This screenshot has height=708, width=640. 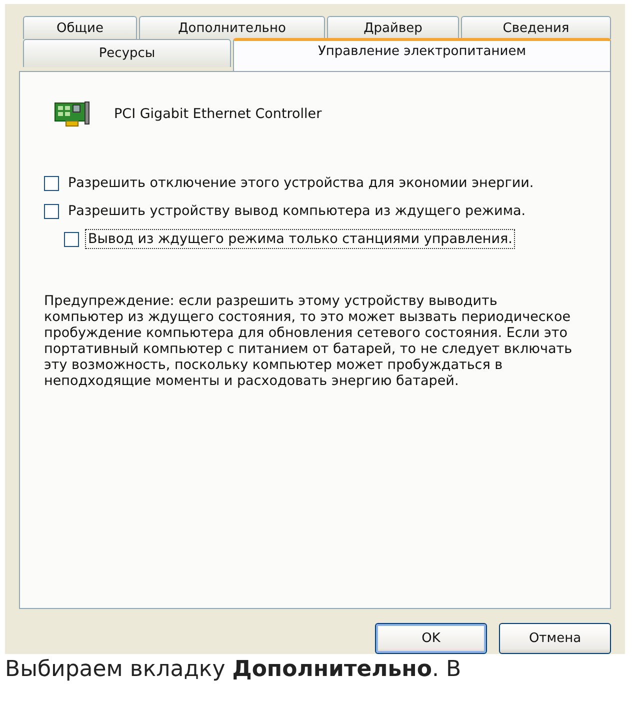 I want to click on checkbox-label: Разрешить устройству вывод компьютера из ждущего режима., so click(x=297, y=211).